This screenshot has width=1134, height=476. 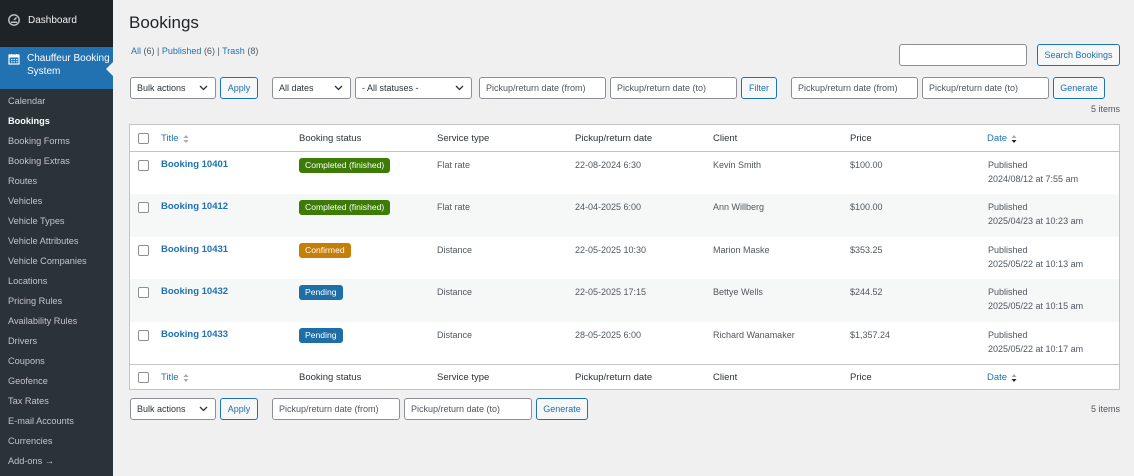 I want to click on sidebar-item-currencies: Currencies, so click(x=56, y=441).